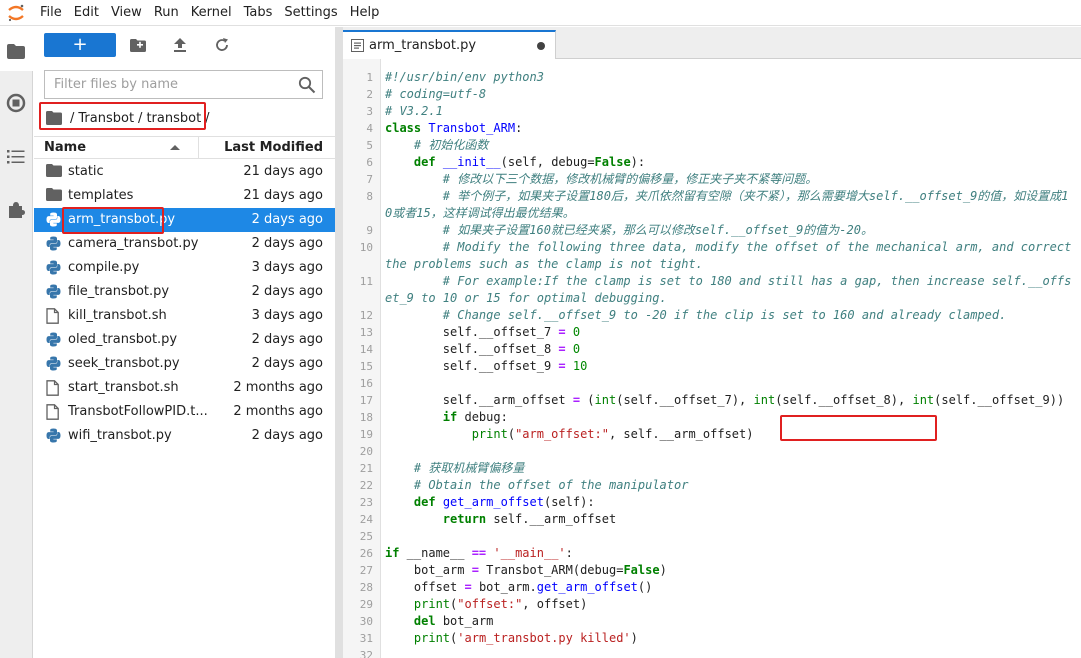  What do you see at coordinates (184, 388) in the screenshot?
I see `file-row: start_transbot.sh 2 months ago` at bounding box center [184, 388].